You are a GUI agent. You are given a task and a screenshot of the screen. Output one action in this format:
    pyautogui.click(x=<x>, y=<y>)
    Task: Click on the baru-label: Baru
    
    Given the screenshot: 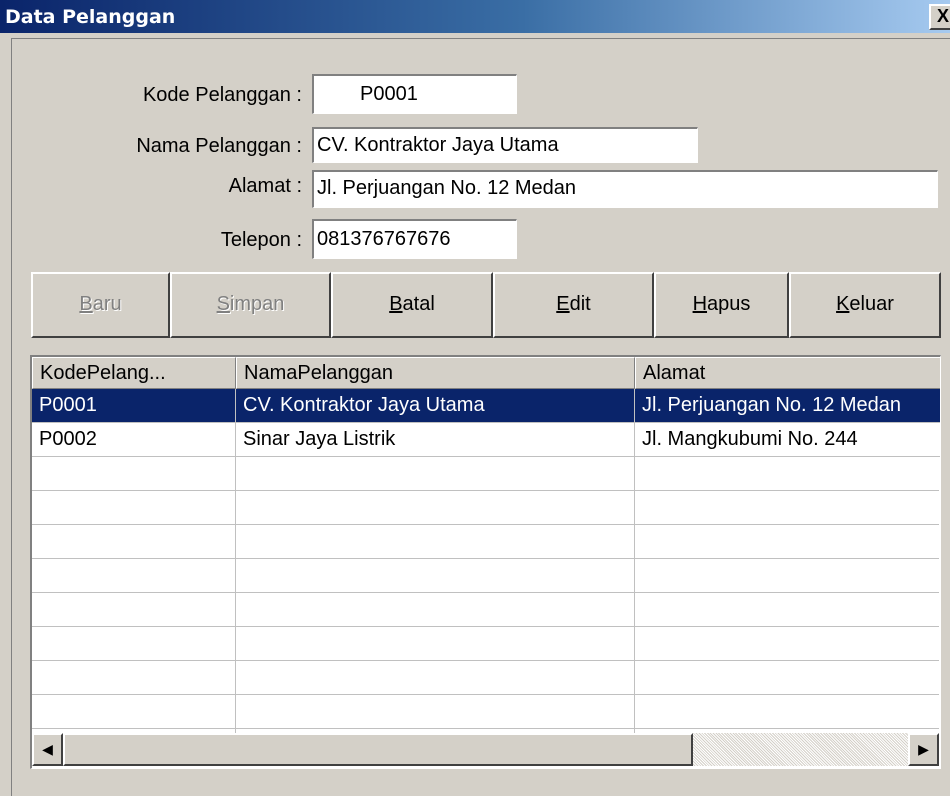 What is the action you would take?
    pyautogui.click(x=100, y=304)
    